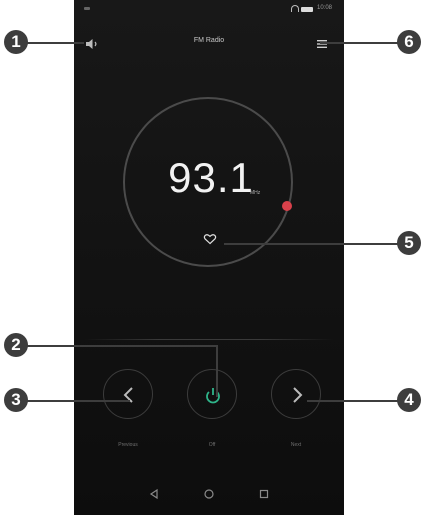  Describe the element at coordinates (55, 43) in the screenshot. I see `callout-1-line` at that location.